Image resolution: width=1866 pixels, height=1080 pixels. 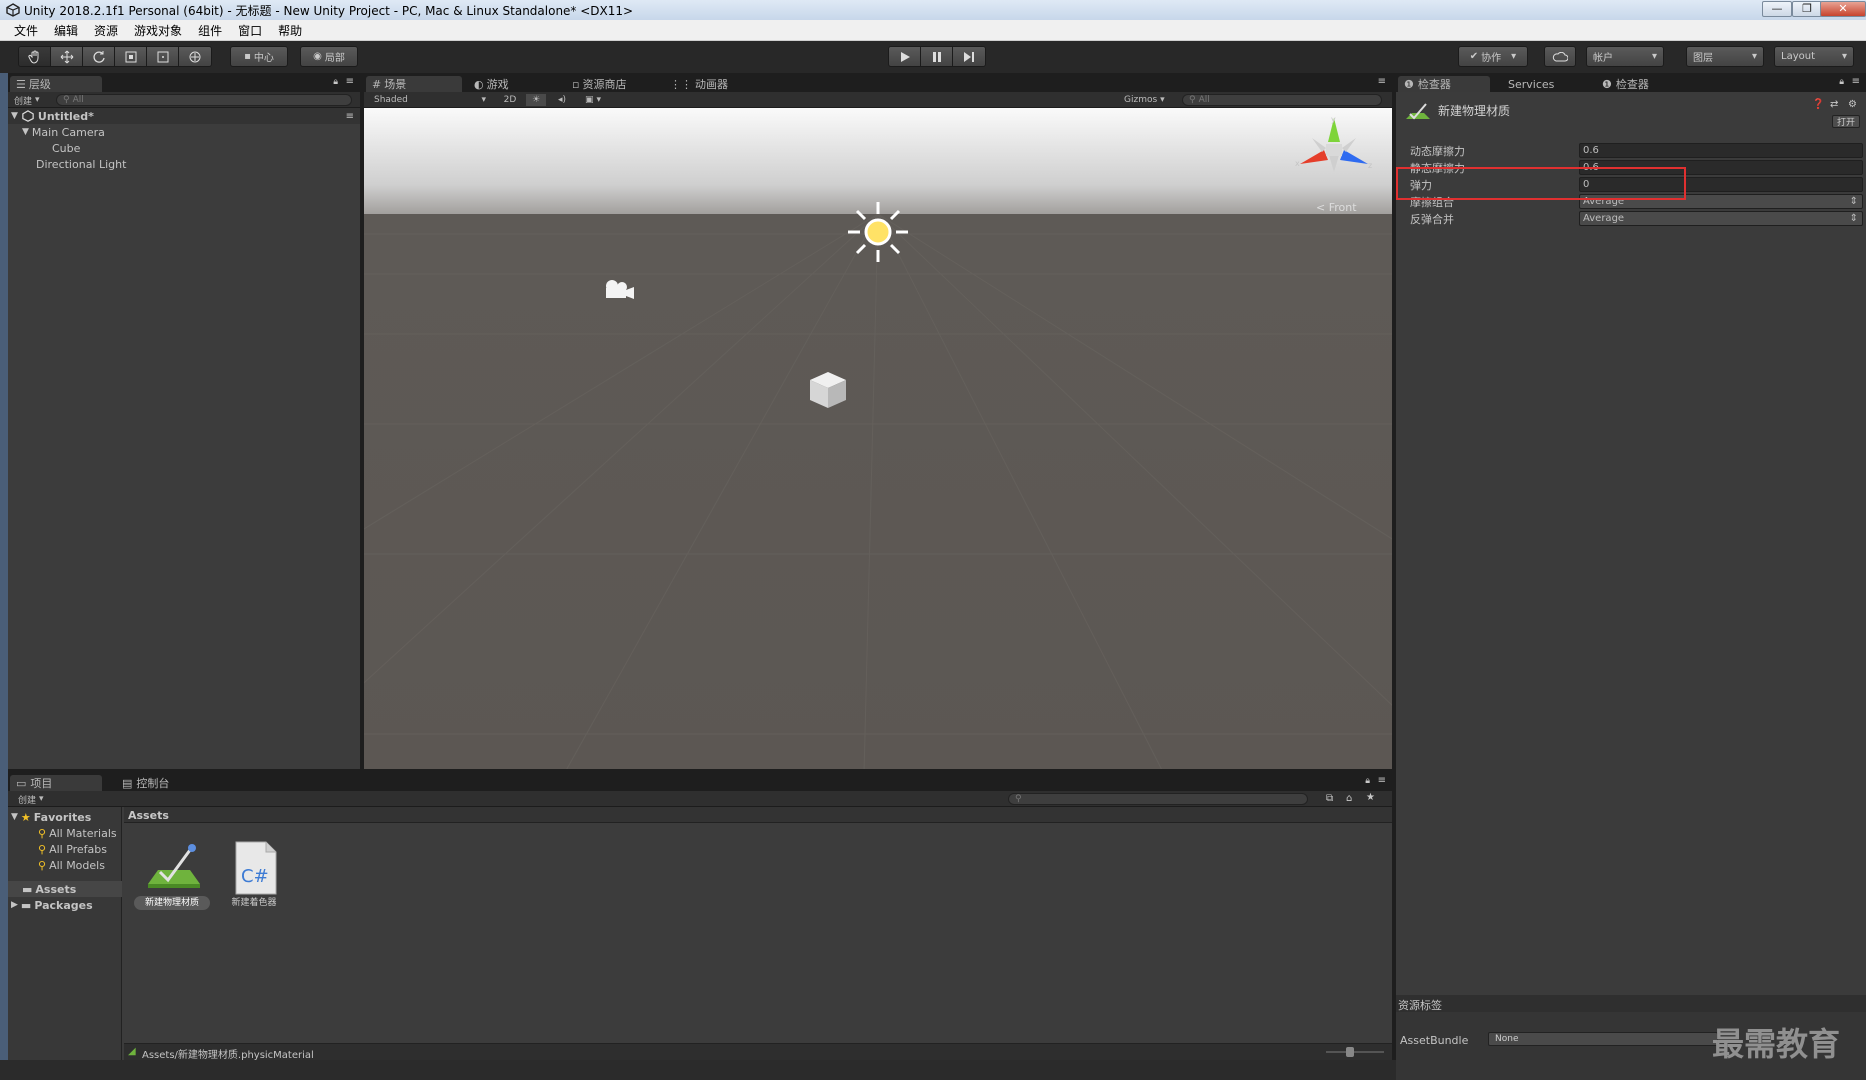 What do you see at coordinates (195, 56) in the screenshot?
I see `transform-tool-button` at bounding box center [195, 56].